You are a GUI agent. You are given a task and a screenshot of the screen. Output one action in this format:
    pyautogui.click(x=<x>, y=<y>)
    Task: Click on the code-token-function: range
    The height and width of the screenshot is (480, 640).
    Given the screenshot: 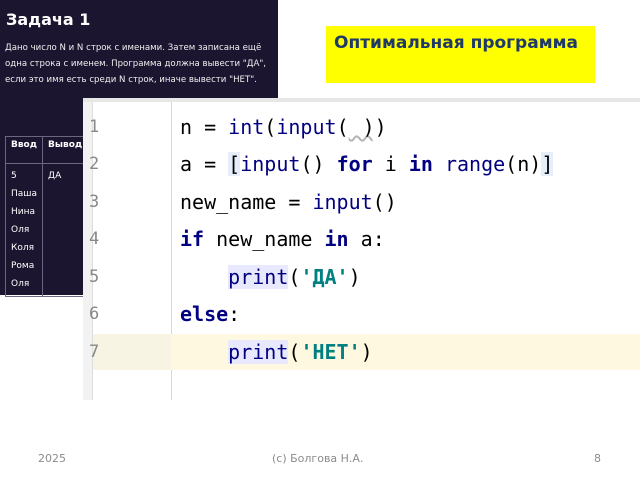 What is the action you would take?
    pyautogui.click(x=475, y=164)
    